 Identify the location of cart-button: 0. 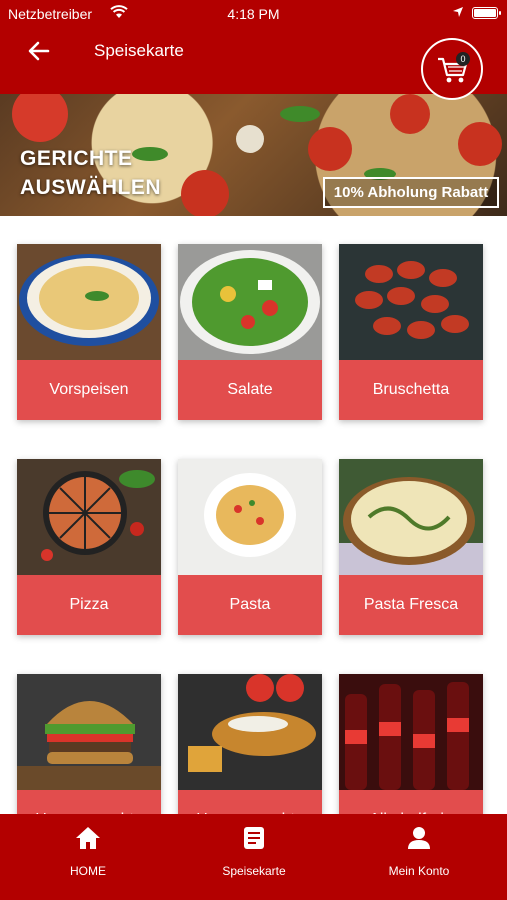
(452, 69).